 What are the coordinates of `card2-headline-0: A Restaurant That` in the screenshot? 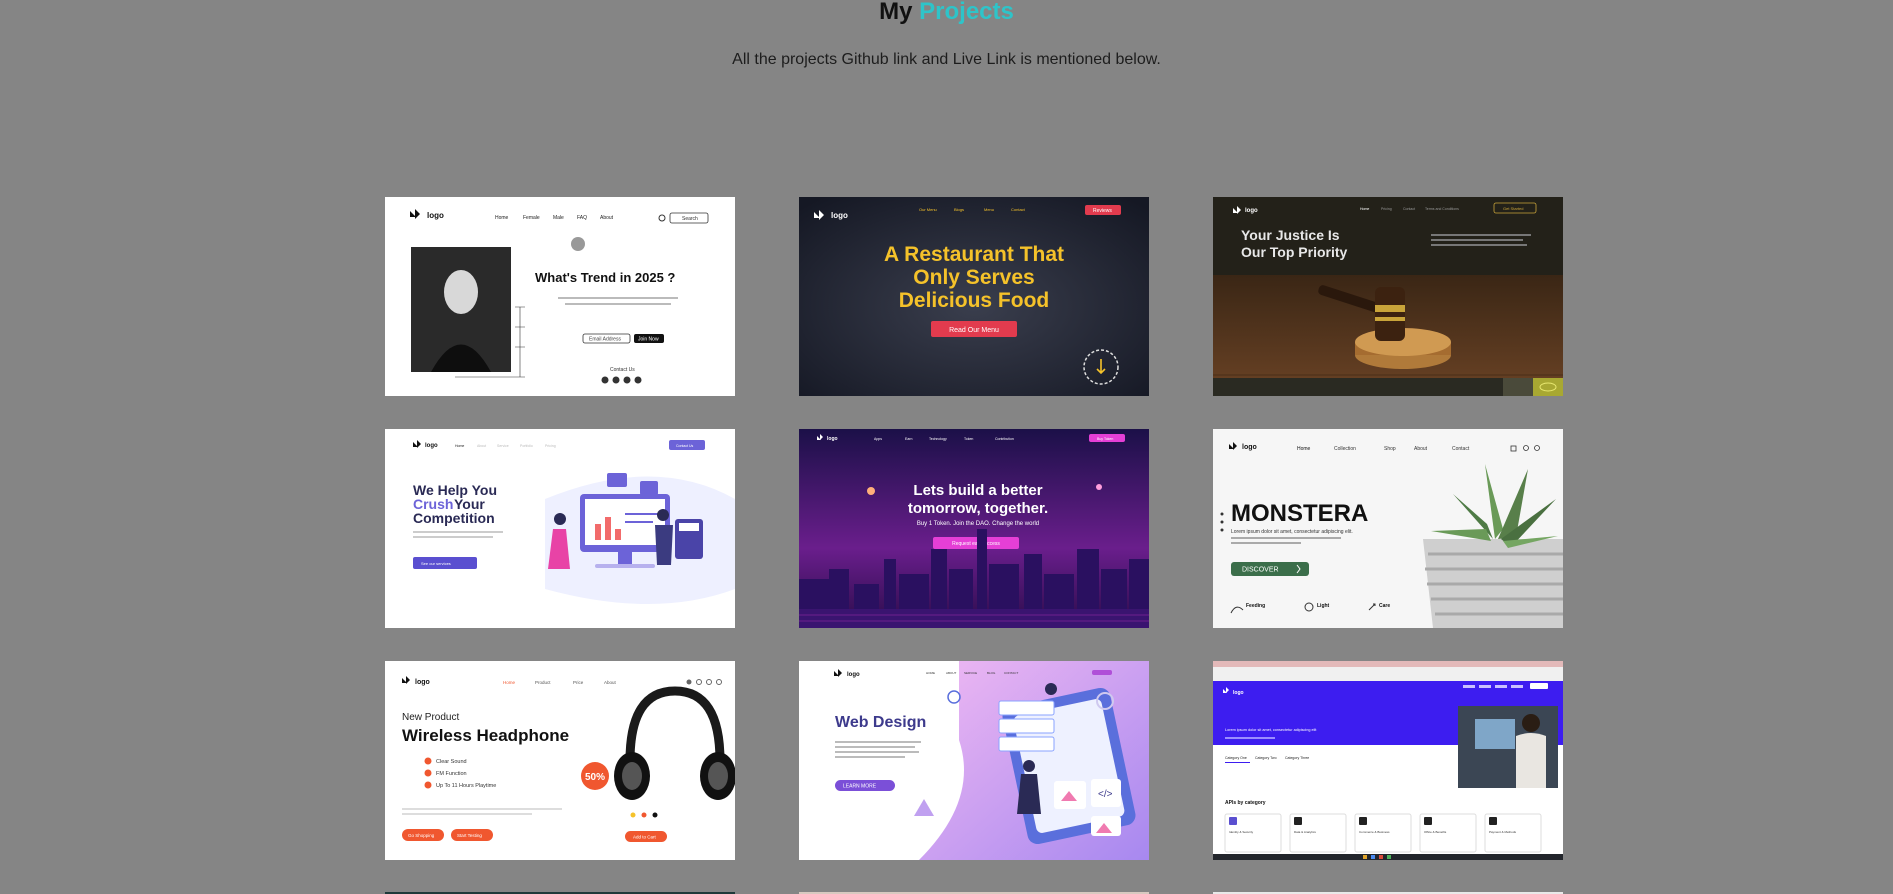 It's located at (974, 254).